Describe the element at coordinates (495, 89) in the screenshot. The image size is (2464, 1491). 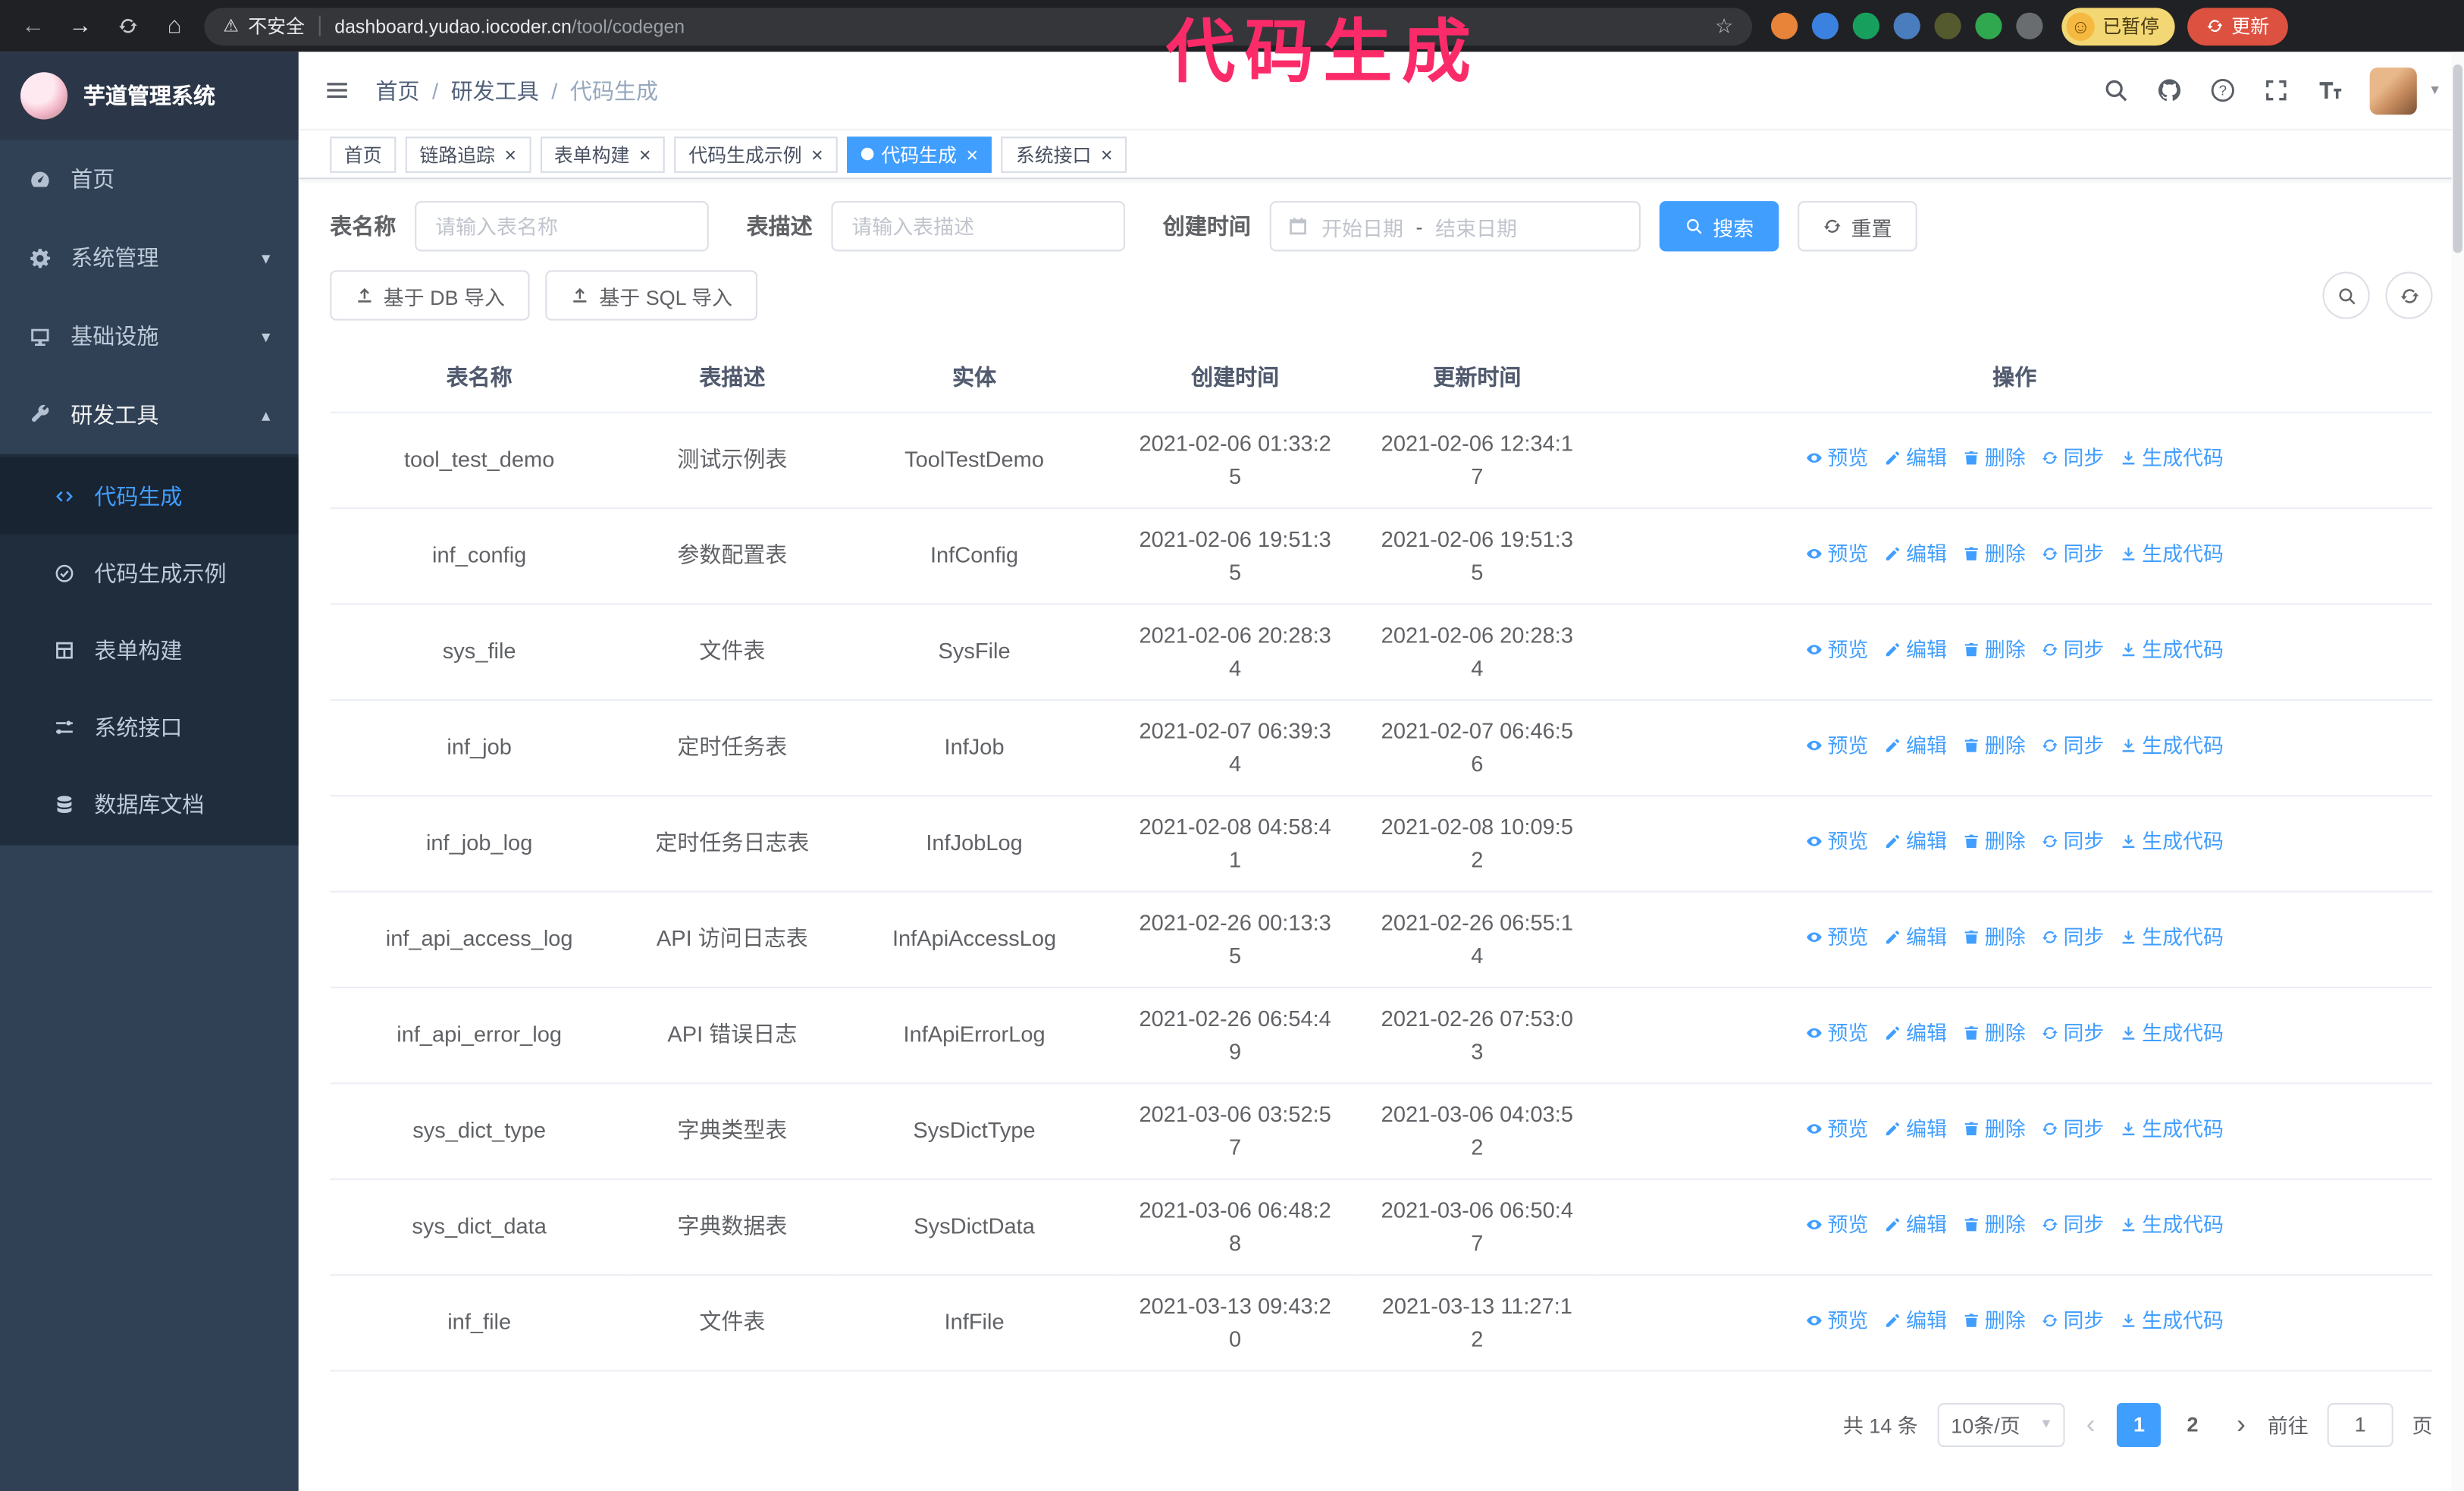
I see `breadcrumb-item: 研发工具` at that location.